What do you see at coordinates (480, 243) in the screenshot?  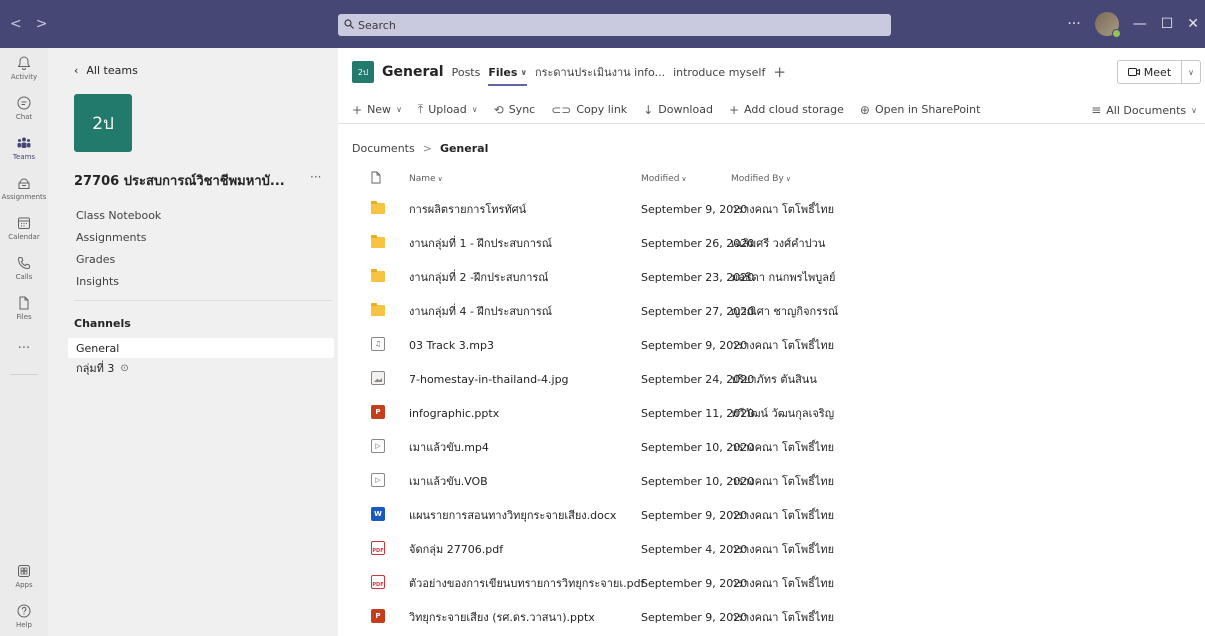 I see `file-name: งานกลุ่มที่ 1 - ฝึกประสบการณ์` at bounding box center [480, 243].